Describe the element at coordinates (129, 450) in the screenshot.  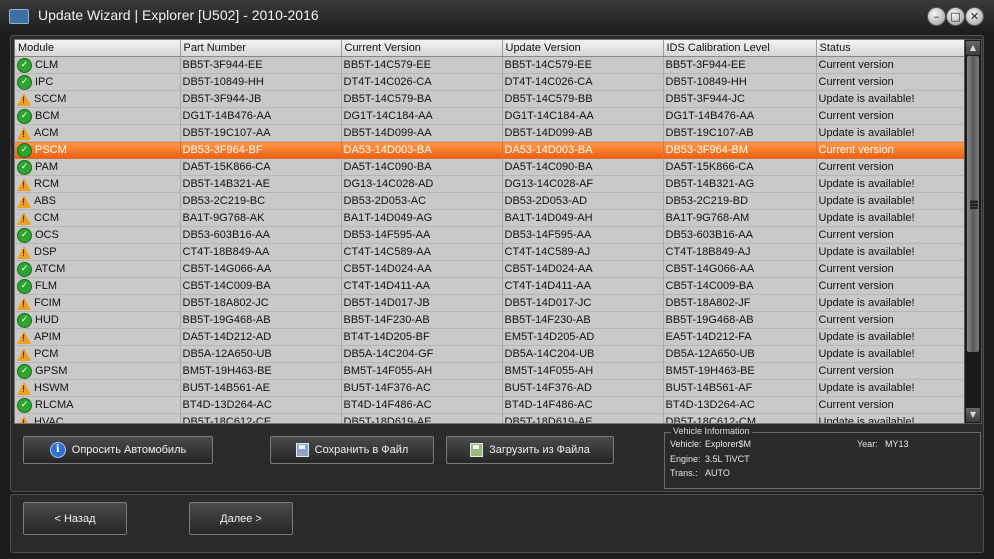
I see `query-vehicle-label: Опросить Автомобиль` at that location.